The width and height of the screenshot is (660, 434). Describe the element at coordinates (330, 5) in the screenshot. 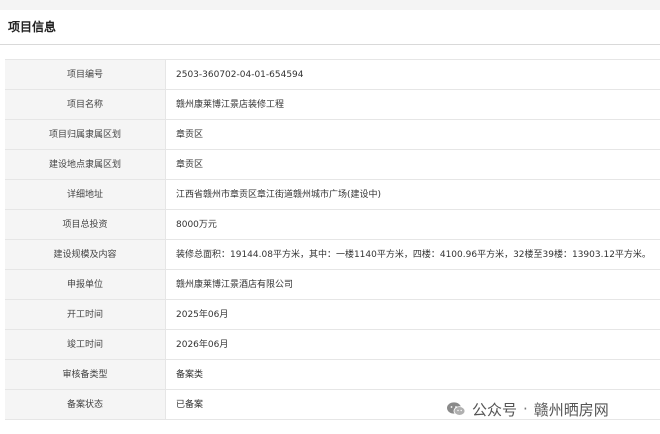

I see `top-strip` at that location.